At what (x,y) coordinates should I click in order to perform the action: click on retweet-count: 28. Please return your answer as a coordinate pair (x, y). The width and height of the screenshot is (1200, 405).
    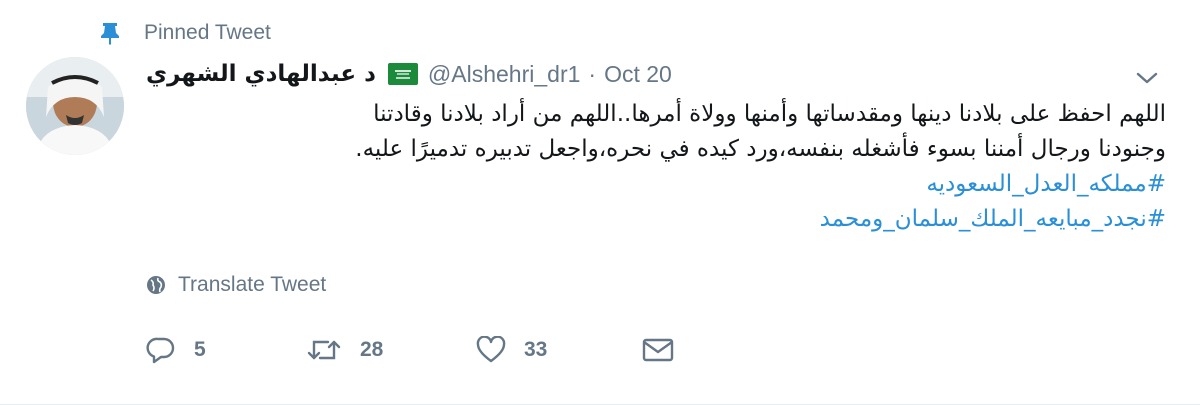
    Looking at the image, I should click on (372, 349).